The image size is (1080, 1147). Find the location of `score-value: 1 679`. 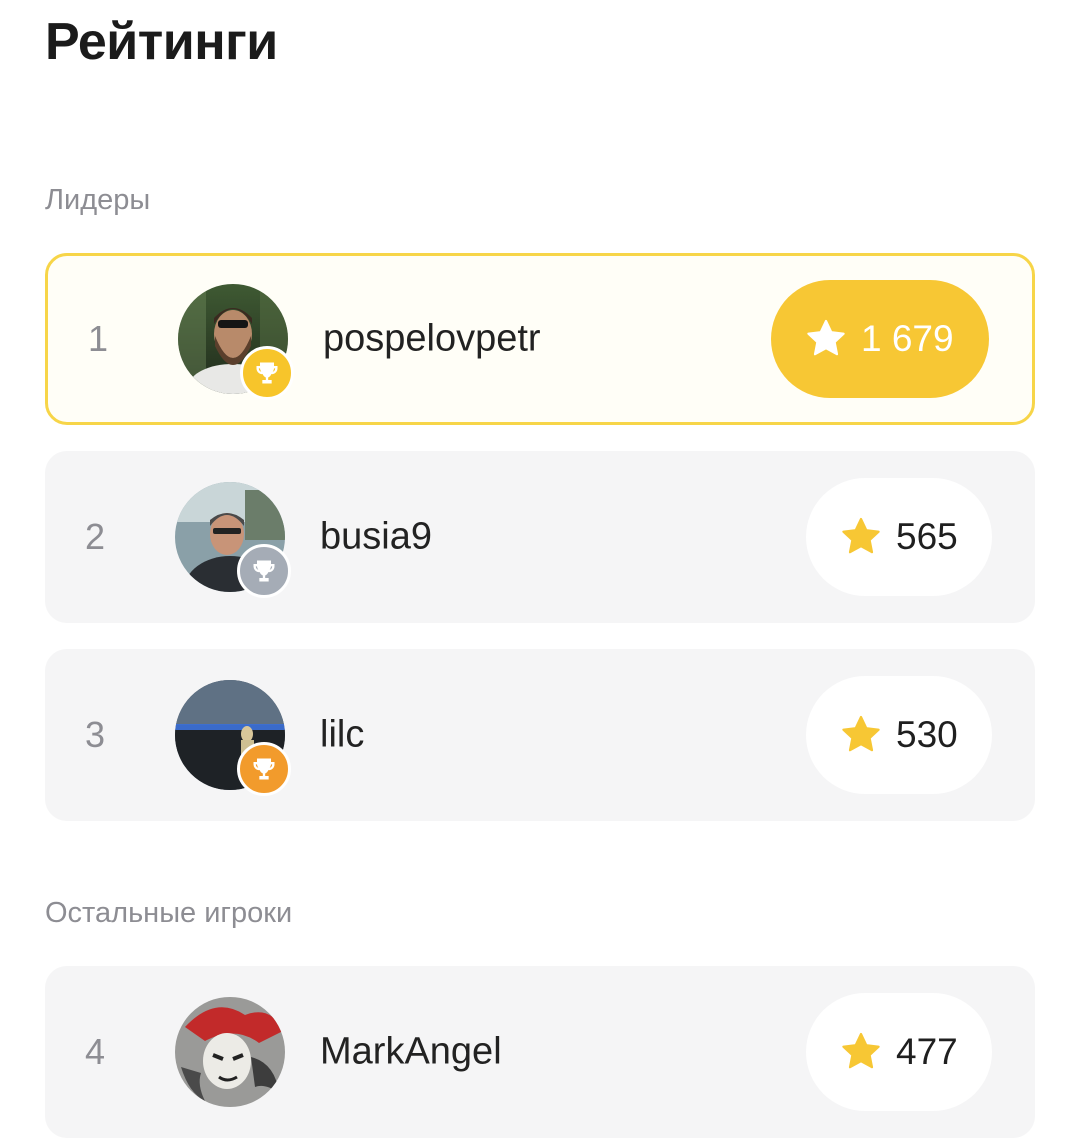

score-value: 1 679 is located at coordinates (907, 338).